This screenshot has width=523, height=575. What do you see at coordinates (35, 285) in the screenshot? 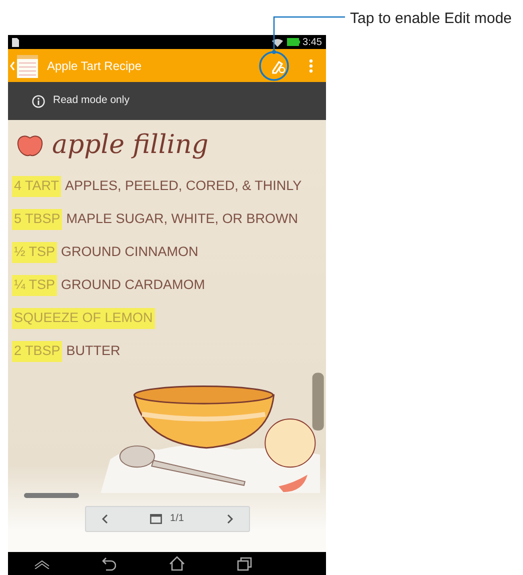
I see `highlighted-quantity: ¼ TSP` at bounding box center [35, 285].